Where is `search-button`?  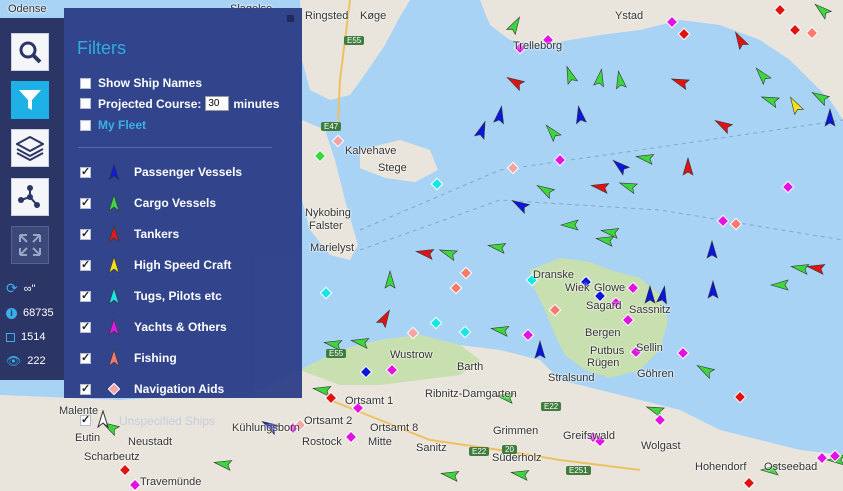 search-button is located at coordinates (30, 52).